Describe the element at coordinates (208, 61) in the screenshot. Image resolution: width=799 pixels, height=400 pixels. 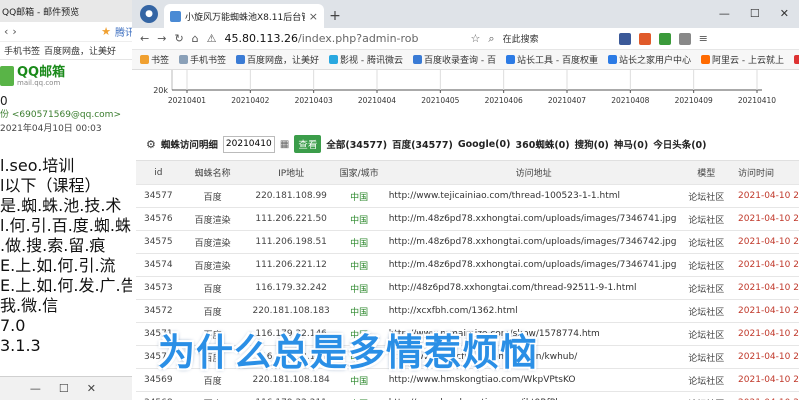
I see `bookmark-label: 手机书签` at that location.